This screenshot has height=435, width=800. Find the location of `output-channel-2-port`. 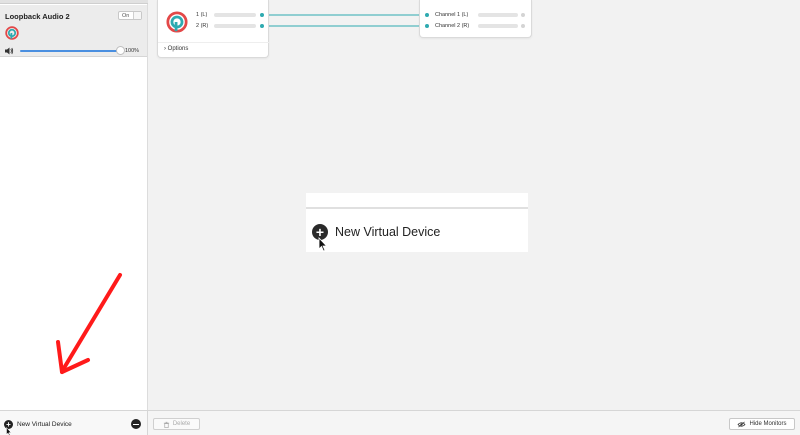

output-channel-2-port is located at coordinates (427, 26).